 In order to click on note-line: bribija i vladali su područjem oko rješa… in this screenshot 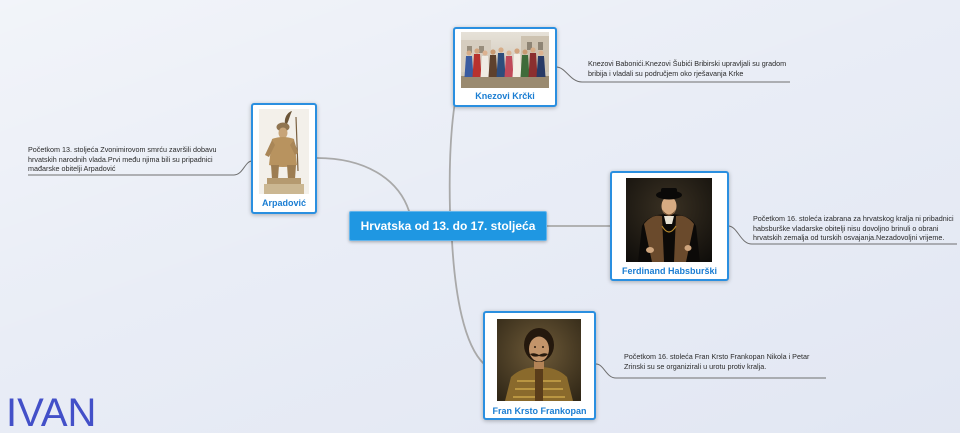, I will do `click(666, 73)`.